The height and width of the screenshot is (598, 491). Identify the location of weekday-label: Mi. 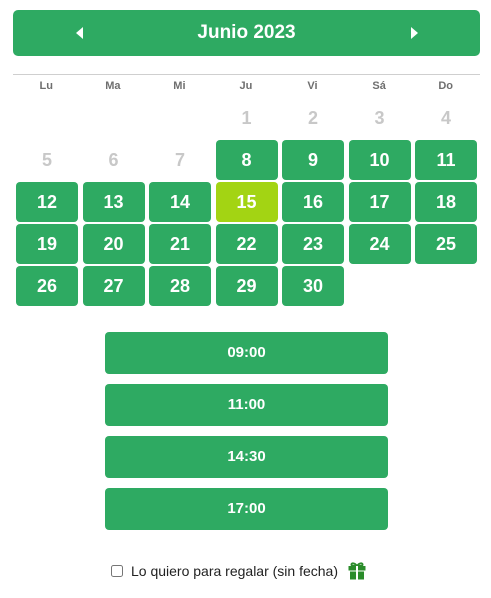
(179, 86).